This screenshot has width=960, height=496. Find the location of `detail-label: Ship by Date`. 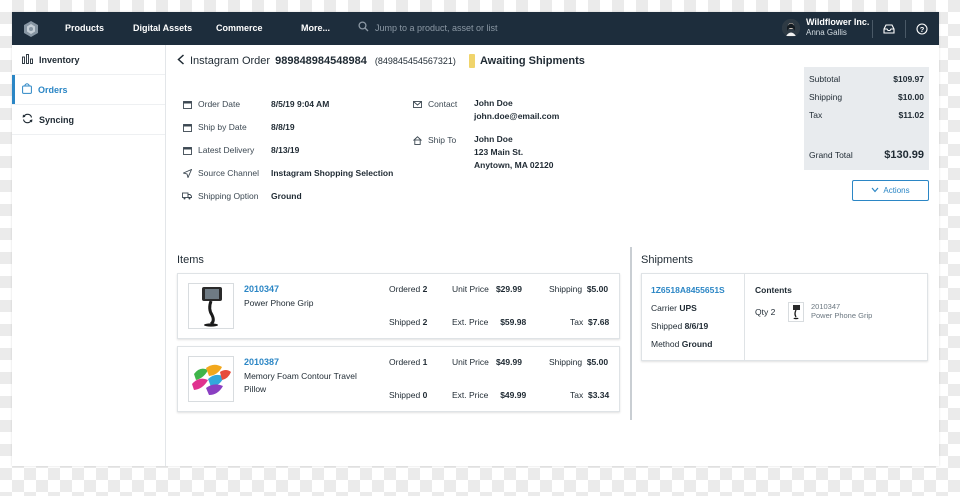

detail-label: Ship by Date is located at coordinates (222, 127).